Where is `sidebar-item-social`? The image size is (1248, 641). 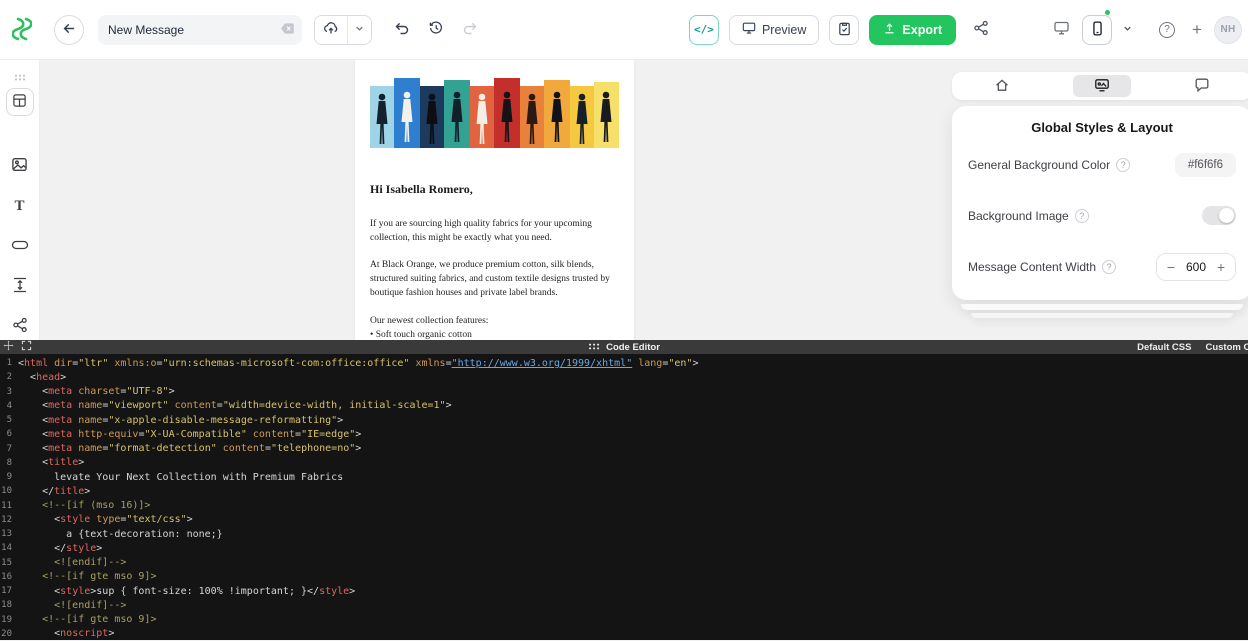
sidebar-item-social is located at coordinates (20, 326).